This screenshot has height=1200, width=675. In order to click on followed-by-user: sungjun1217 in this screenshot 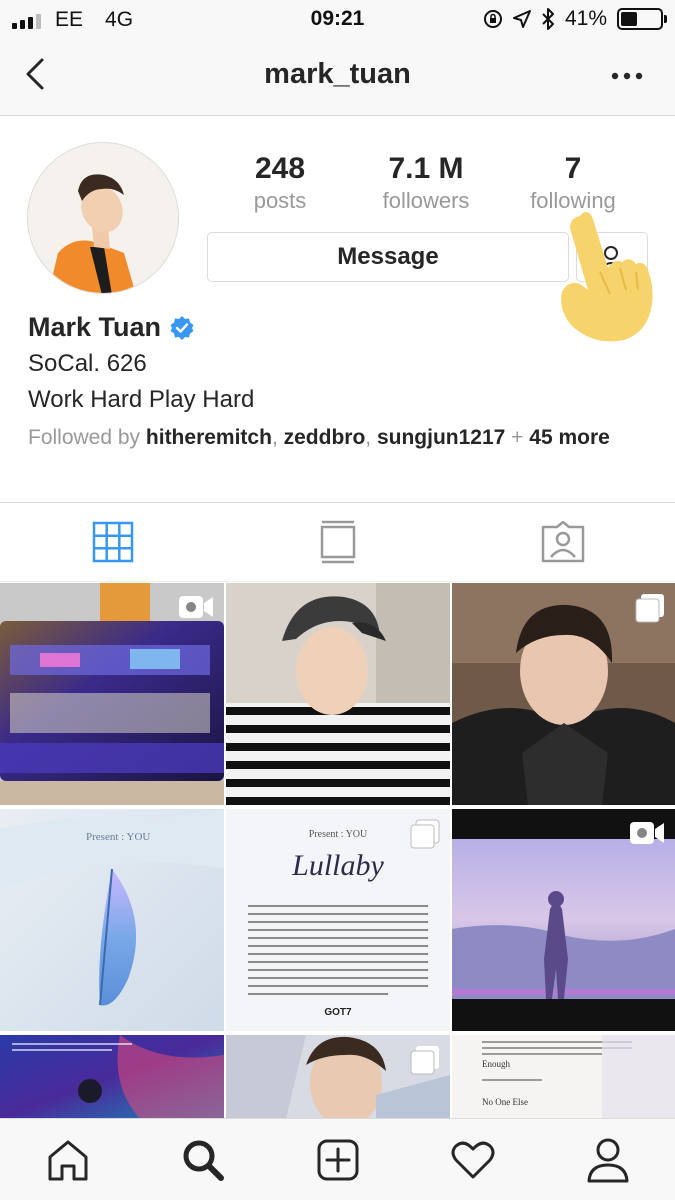, I will do `click(441, 437)`.